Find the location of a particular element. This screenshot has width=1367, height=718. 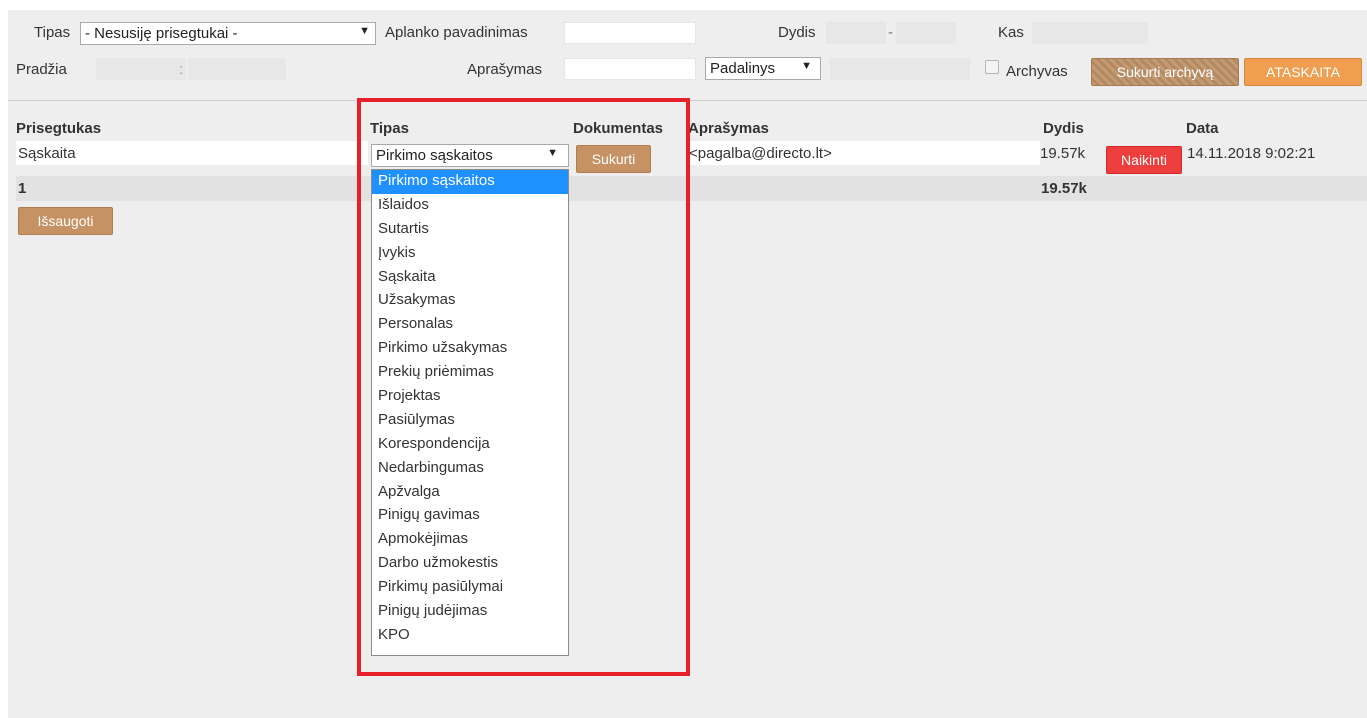

header-data: Data is located at coordinates (1202, 128).